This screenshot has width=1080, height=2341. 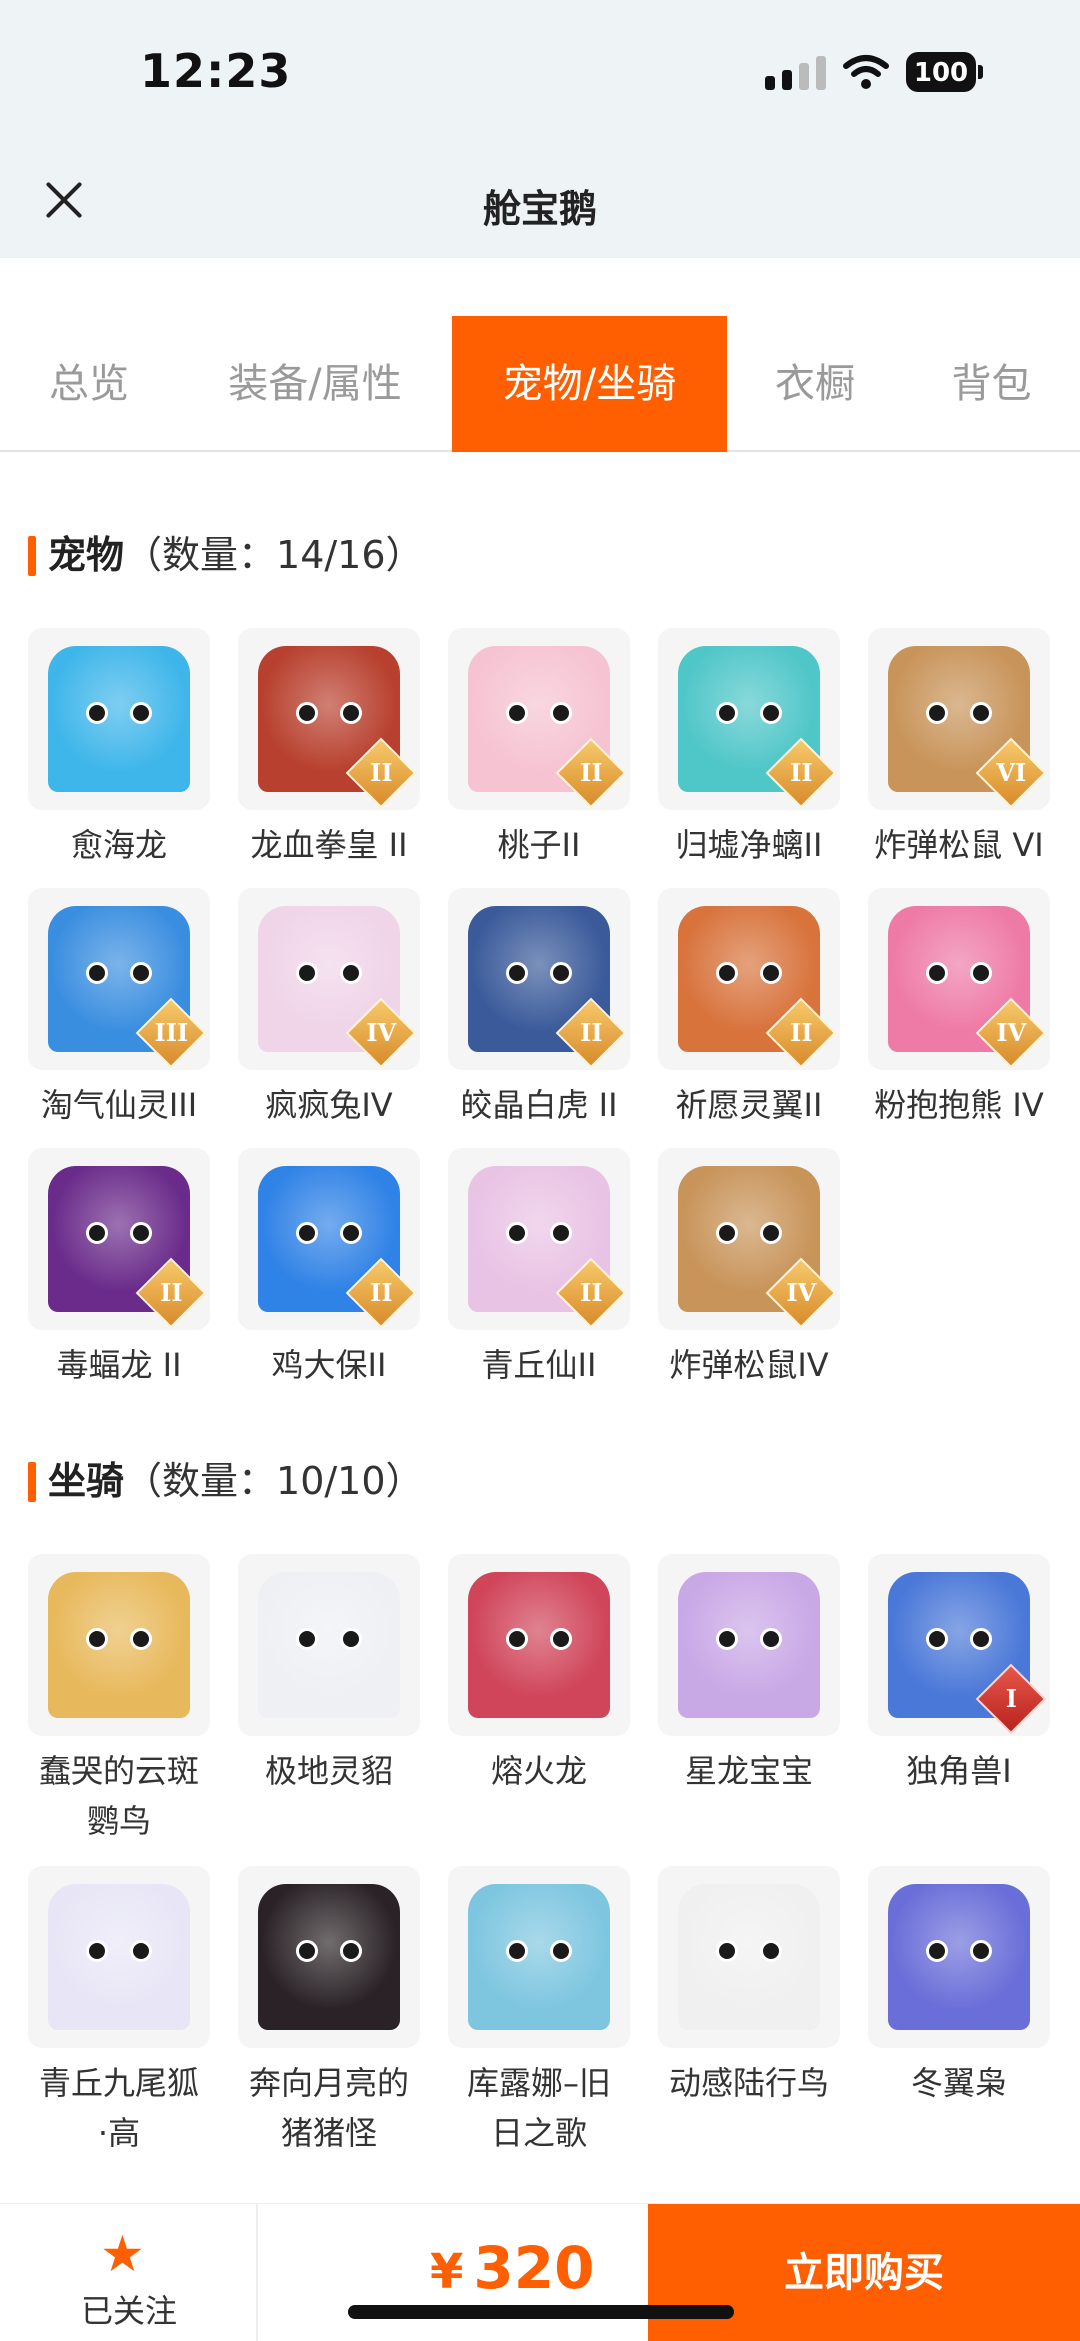 I want to click on pet-card: II 龙血拳皇 II, so click(x=329, y=749).